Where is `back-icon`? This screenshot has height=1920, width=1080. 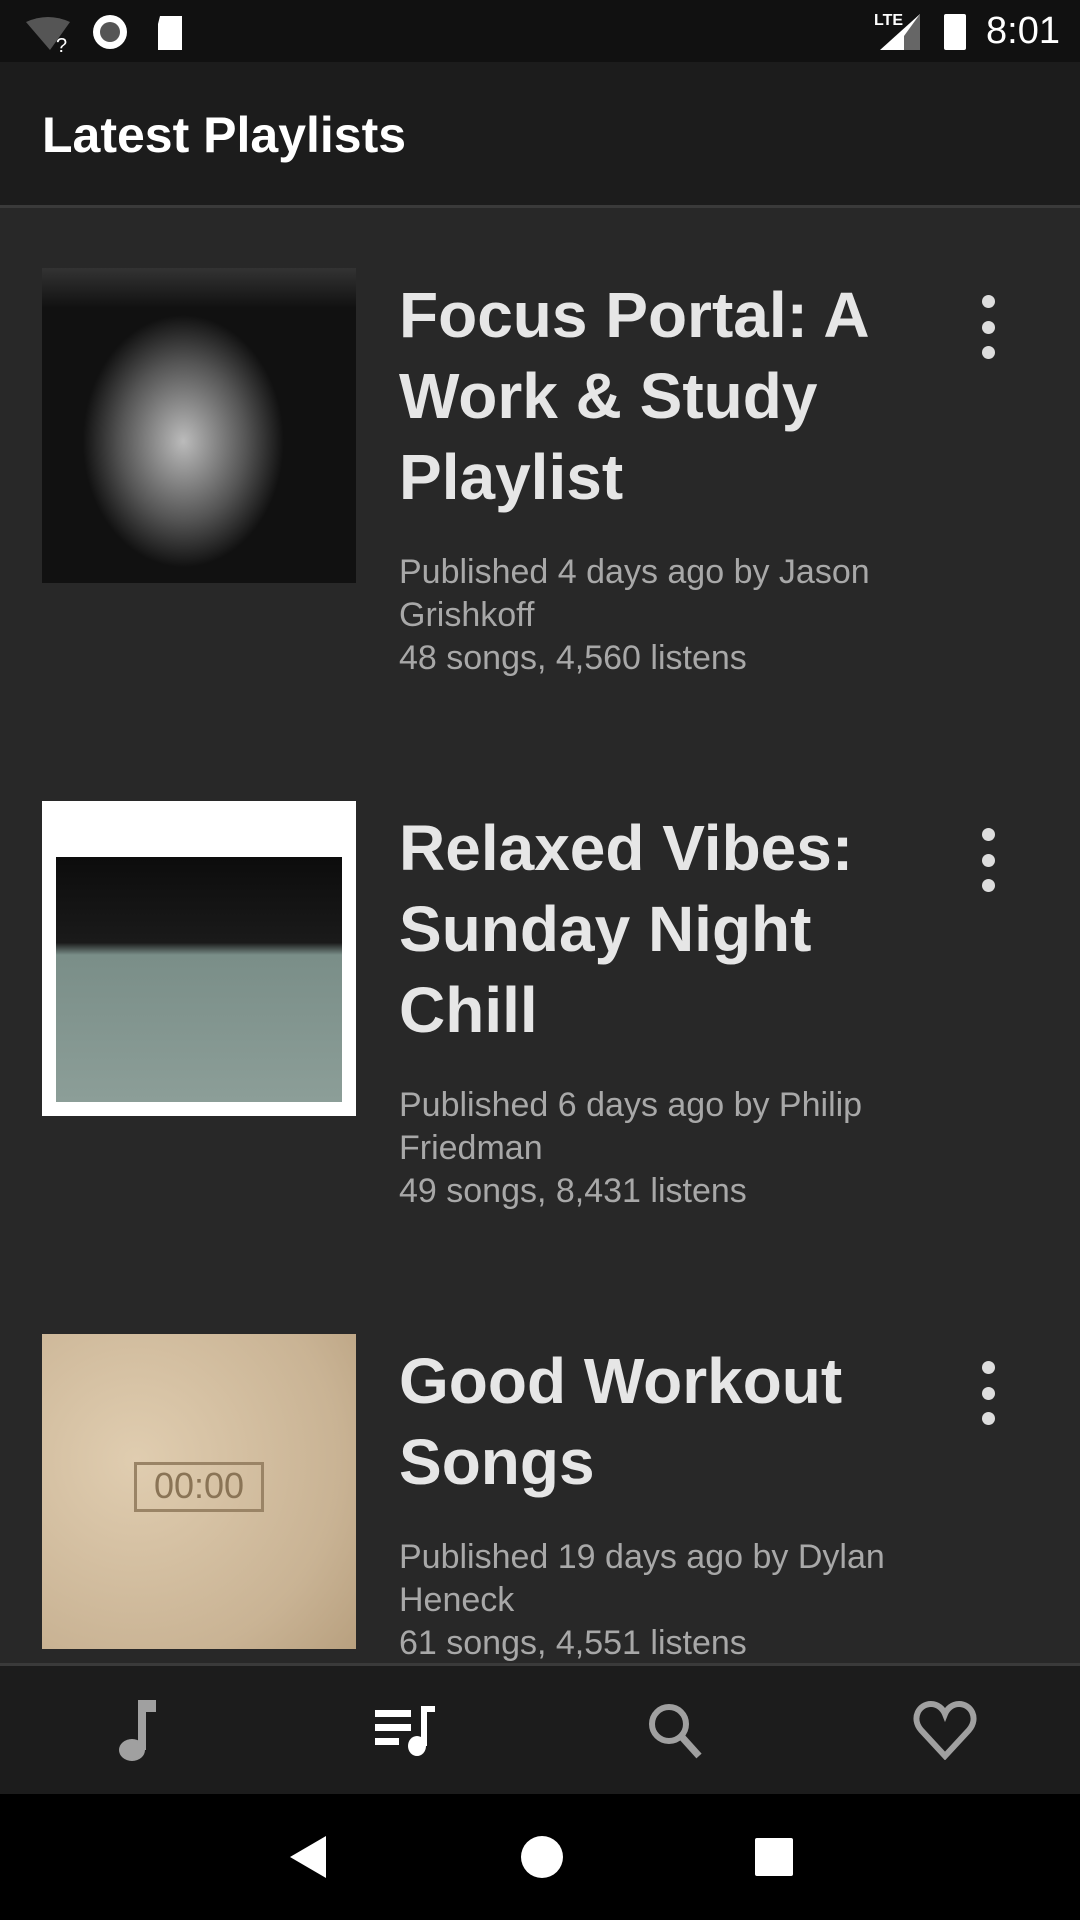
back-icon is located at coordinates (308, 1857).